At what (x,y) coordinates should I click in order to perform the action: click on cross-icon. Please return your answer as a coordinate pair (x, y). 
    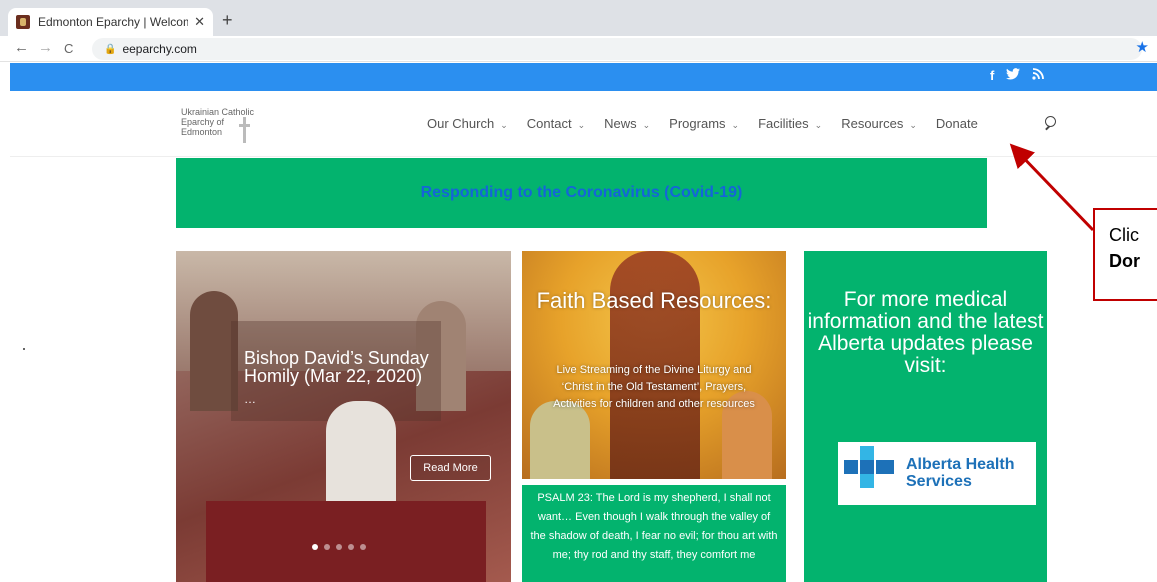
    Looking at the image, I should click on (245, 130).